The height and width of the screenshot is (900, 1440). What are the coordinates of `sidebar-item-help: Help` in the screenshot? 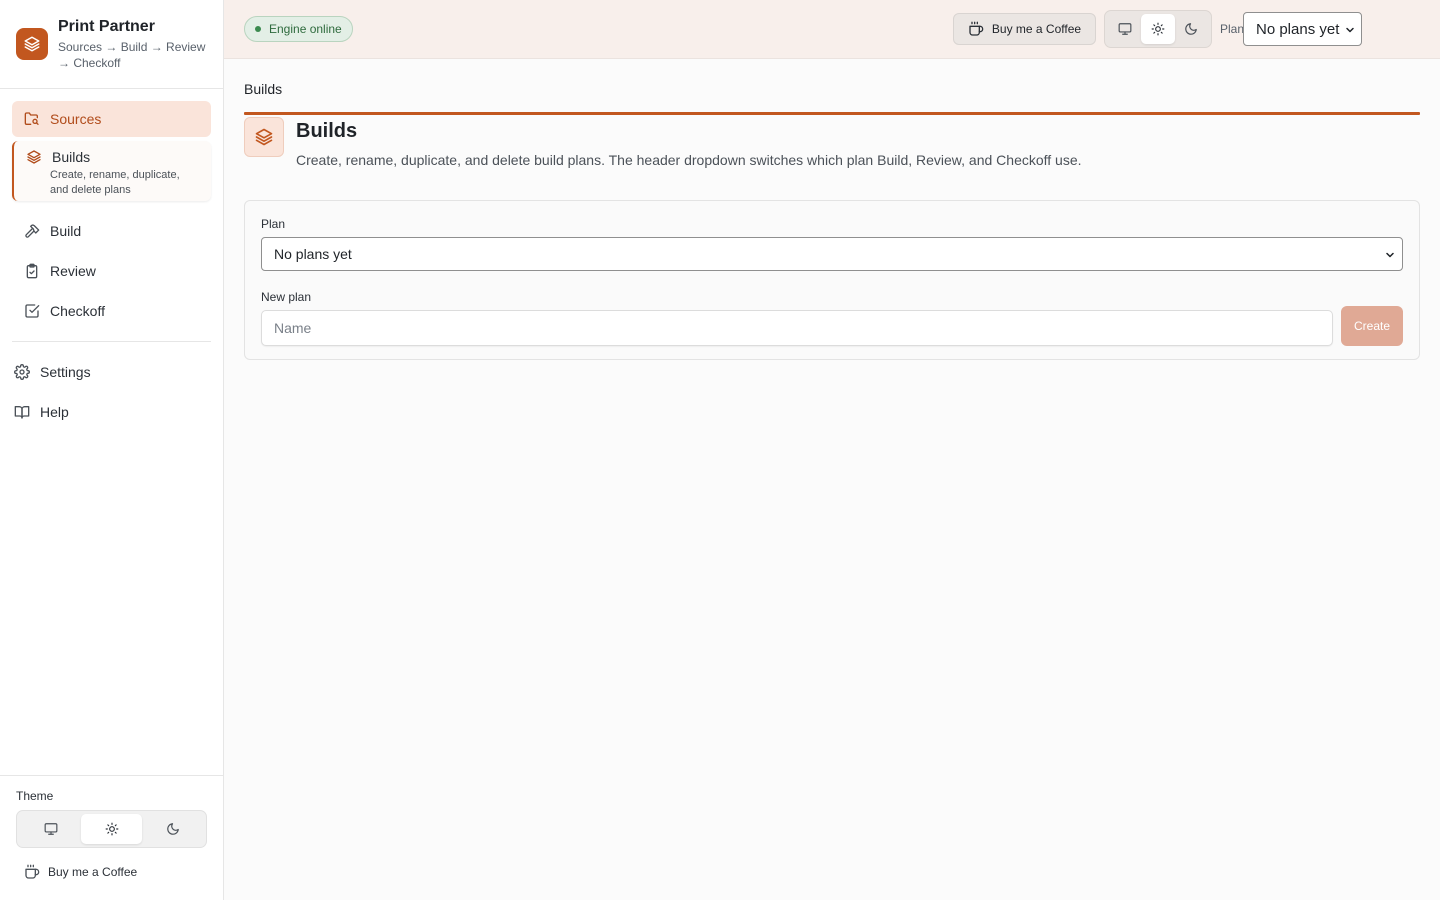 It's located at (111, 412).